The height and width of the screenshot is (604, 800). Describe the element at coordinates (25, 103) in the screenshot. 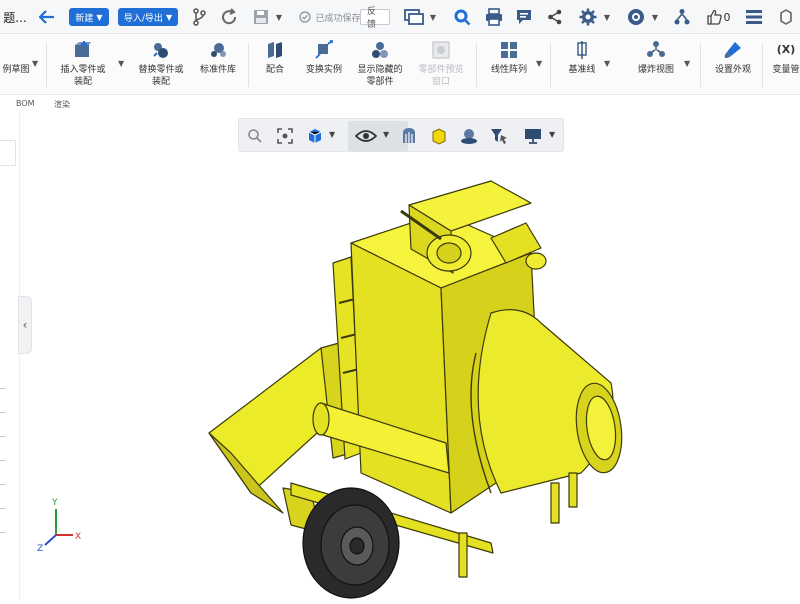

I see `tab-bom: BOM` at that location.